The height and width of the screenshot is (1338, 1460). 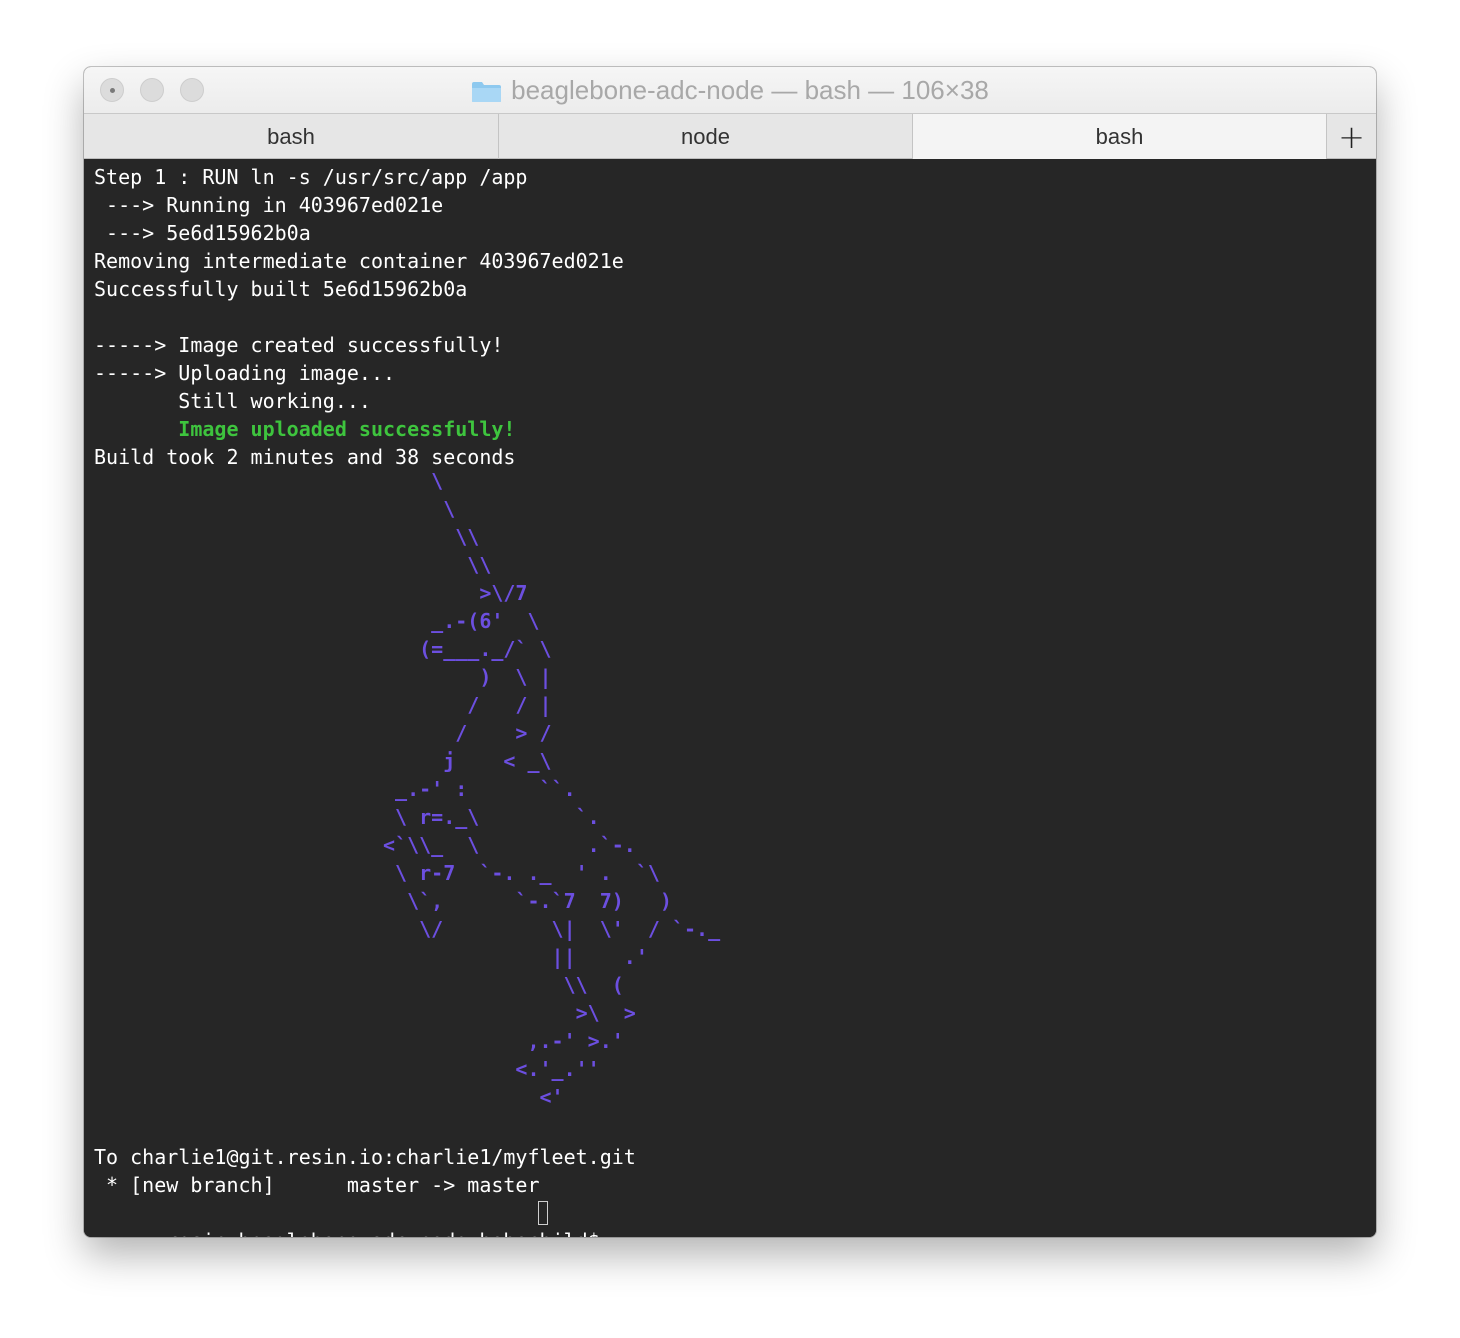 What do you see at coordinates (202, 233) in the screenshot?
I see `build-line: ---> 5e6d15962b0a` at bounding box center [202, 233].